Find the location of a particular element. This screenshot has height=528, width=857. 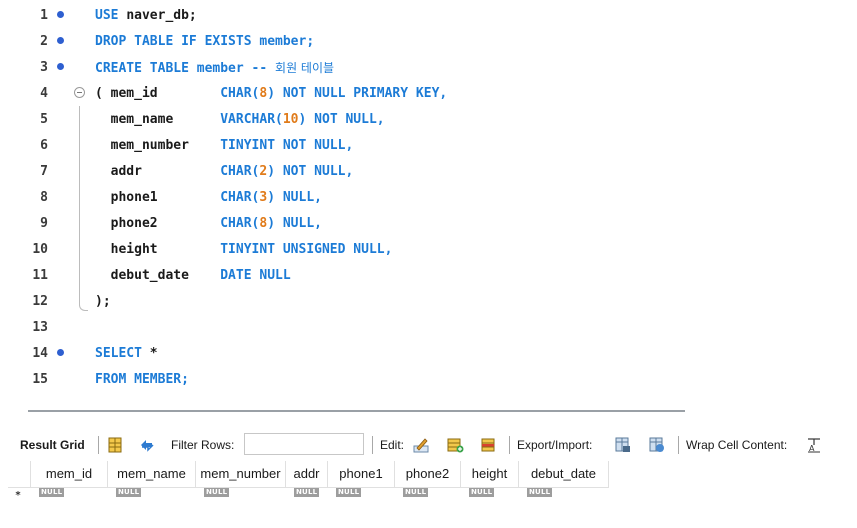

code-line: 10 height TINYINT UNSIGNED NULL, is located at coordinates (428, 250).